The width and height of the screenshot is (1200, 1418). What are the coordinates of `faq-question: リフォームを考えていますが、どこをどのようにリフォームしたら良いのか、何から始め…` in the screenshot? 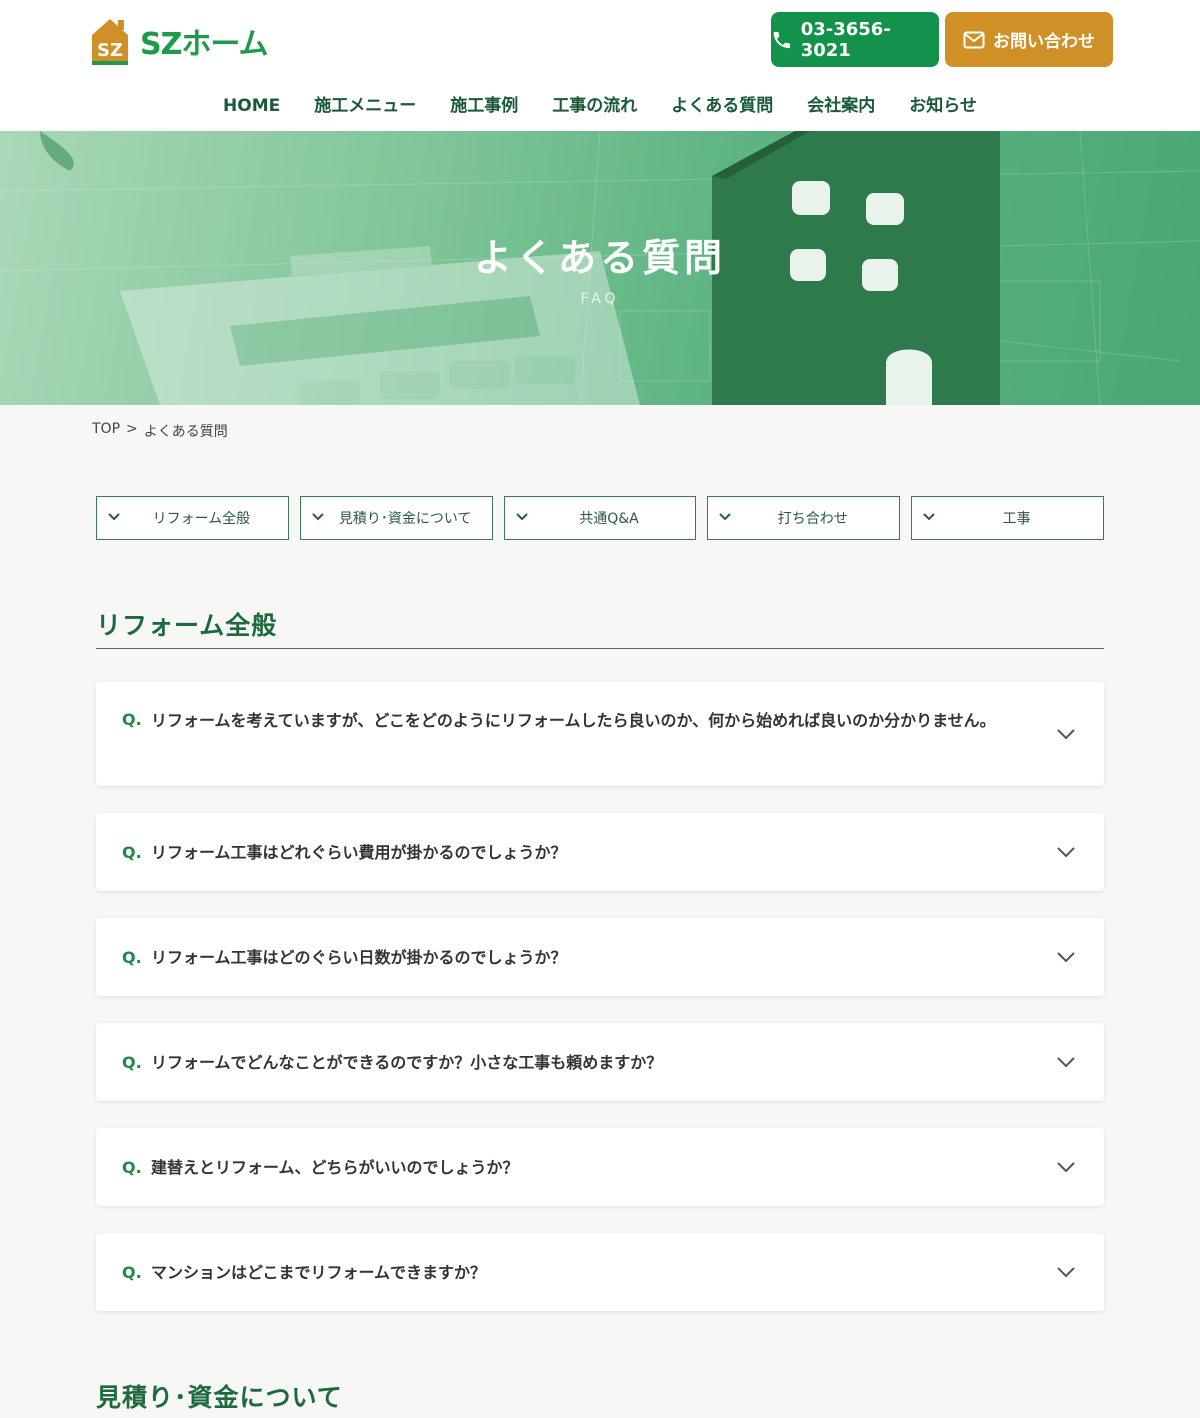 It's located at (573, 720).